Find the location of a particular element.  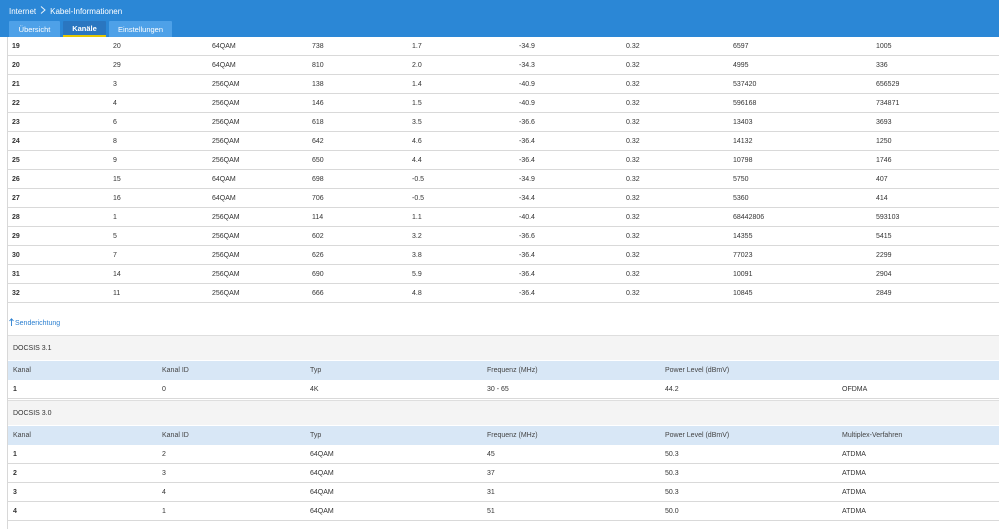

column-header: Kanal ID is located at coordinates (175, 370).